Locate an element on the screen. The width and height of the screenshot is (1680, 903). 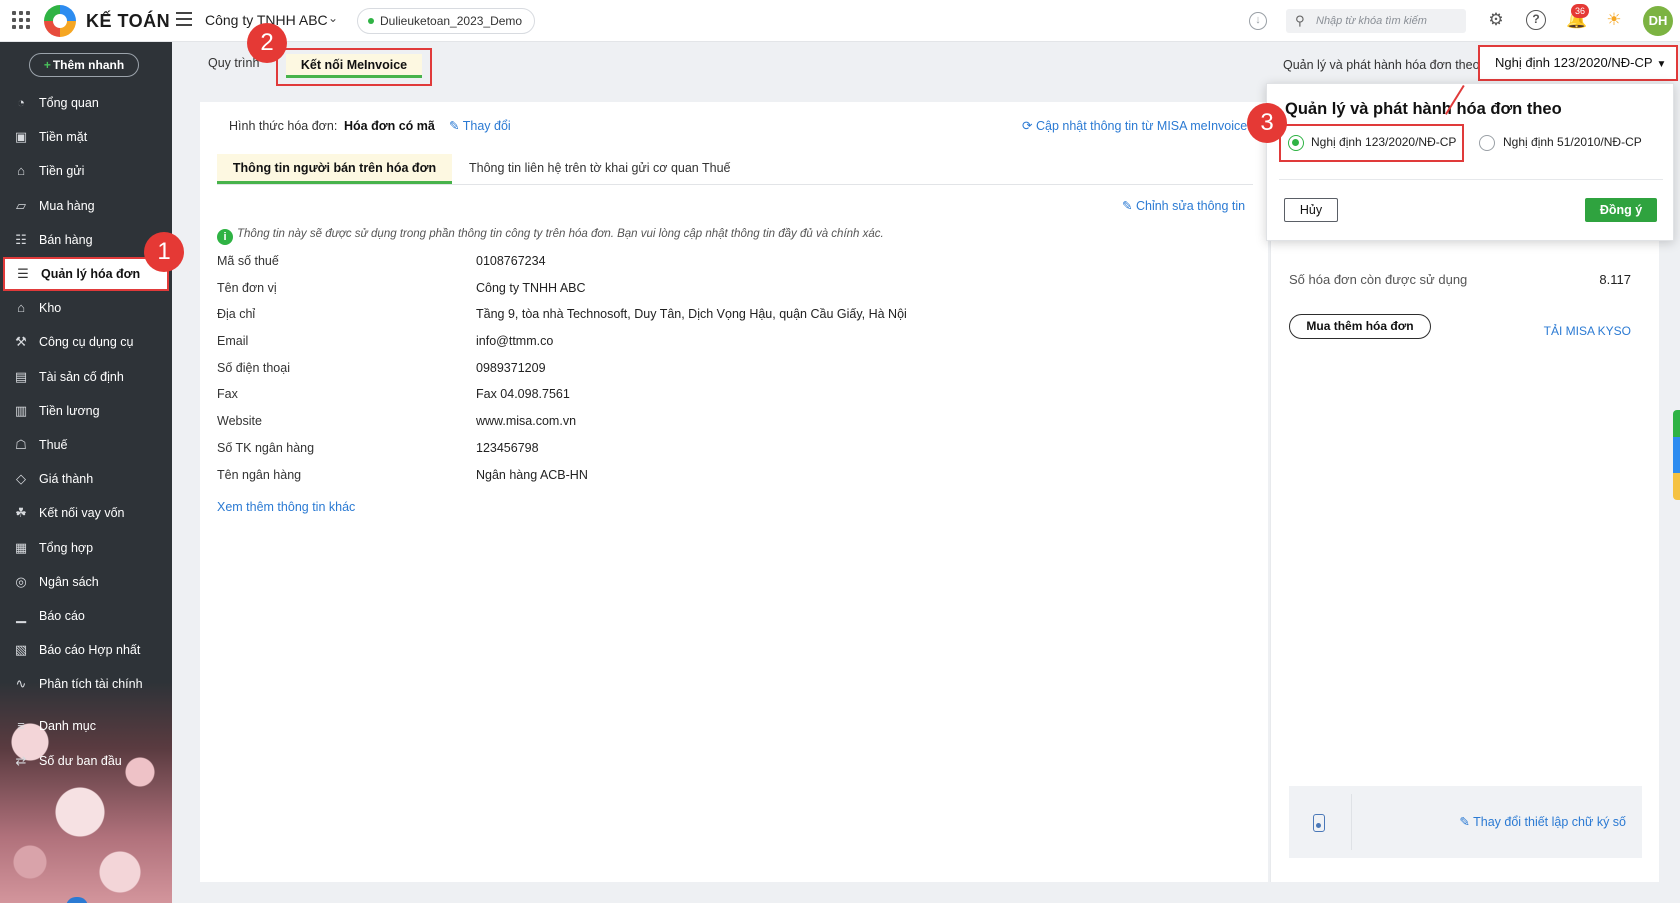
sidebar-item: ⚒ Công cụ dụng cụ is located at coordinates (86, 342).